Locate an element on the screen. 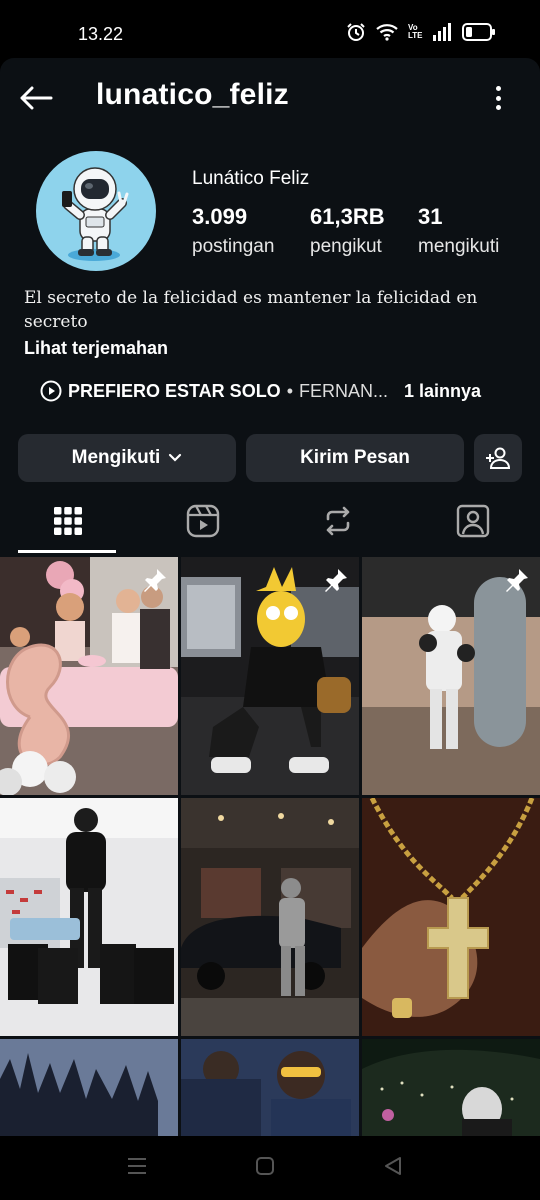  play-circle-icon is located at coordinates (51, 391).